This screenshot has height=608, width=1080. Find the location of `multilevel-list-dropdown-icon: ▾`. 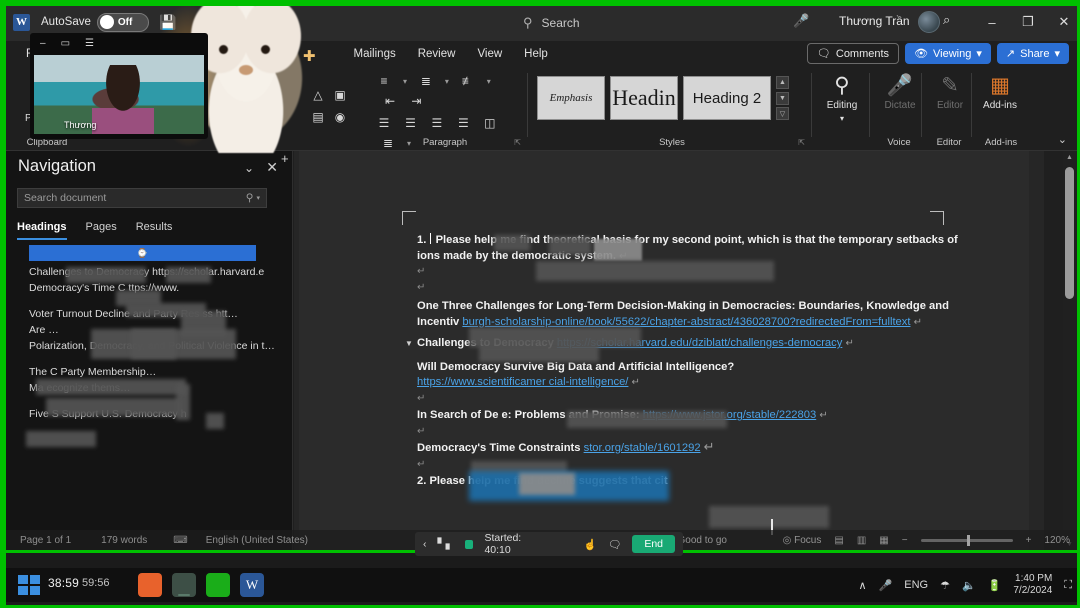

multilevel-list-dropdown-icon: ▾ is located at coordinates (488, 81).